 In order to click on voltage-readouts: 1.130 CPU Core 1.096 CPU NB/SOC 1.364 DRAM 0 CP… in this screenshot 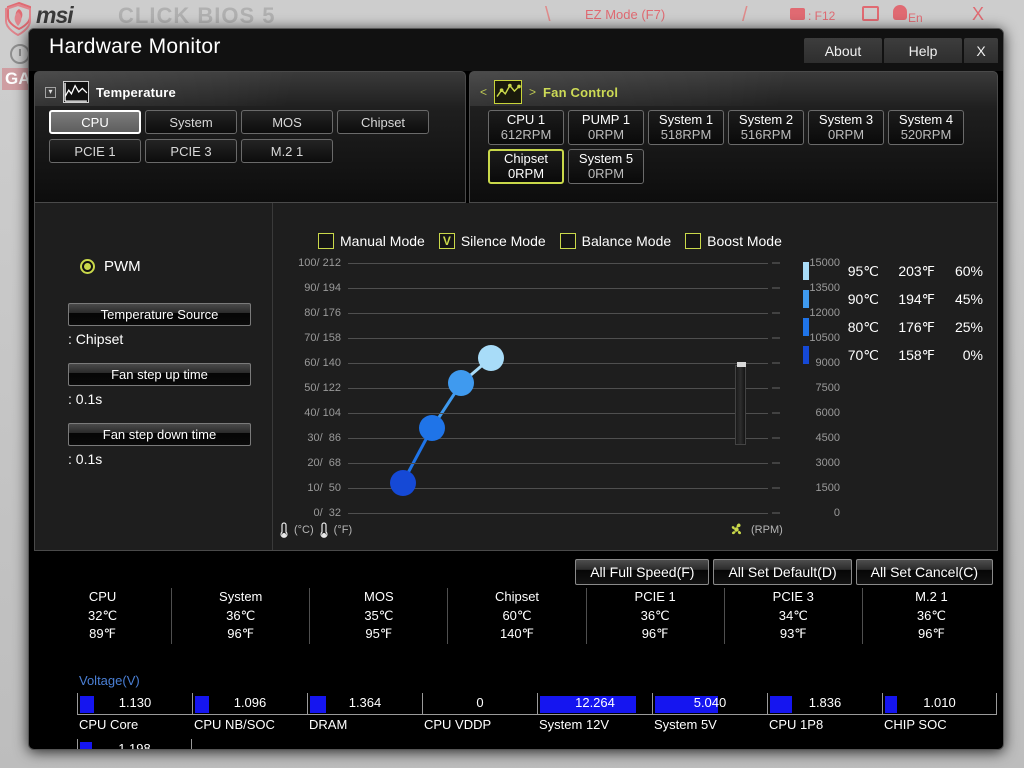, I will do `click(539, 721)`.